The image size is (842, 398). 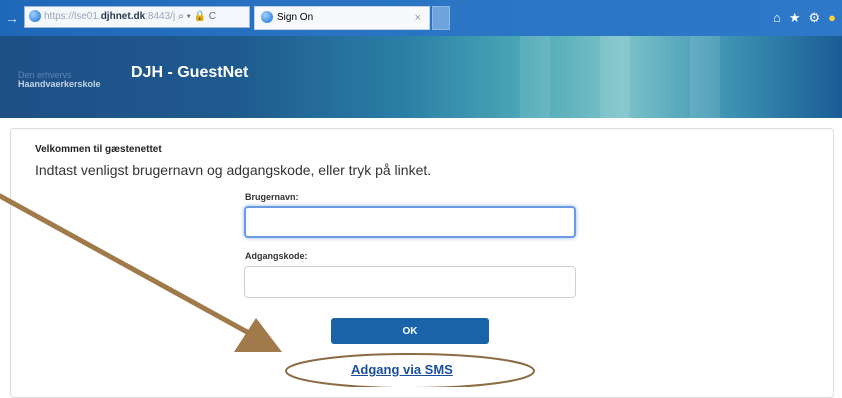 What do you see at coordinates (123, 16) in the screenshot?
I see `address-host: djhnet.dk` at bounding box center [123, 16].